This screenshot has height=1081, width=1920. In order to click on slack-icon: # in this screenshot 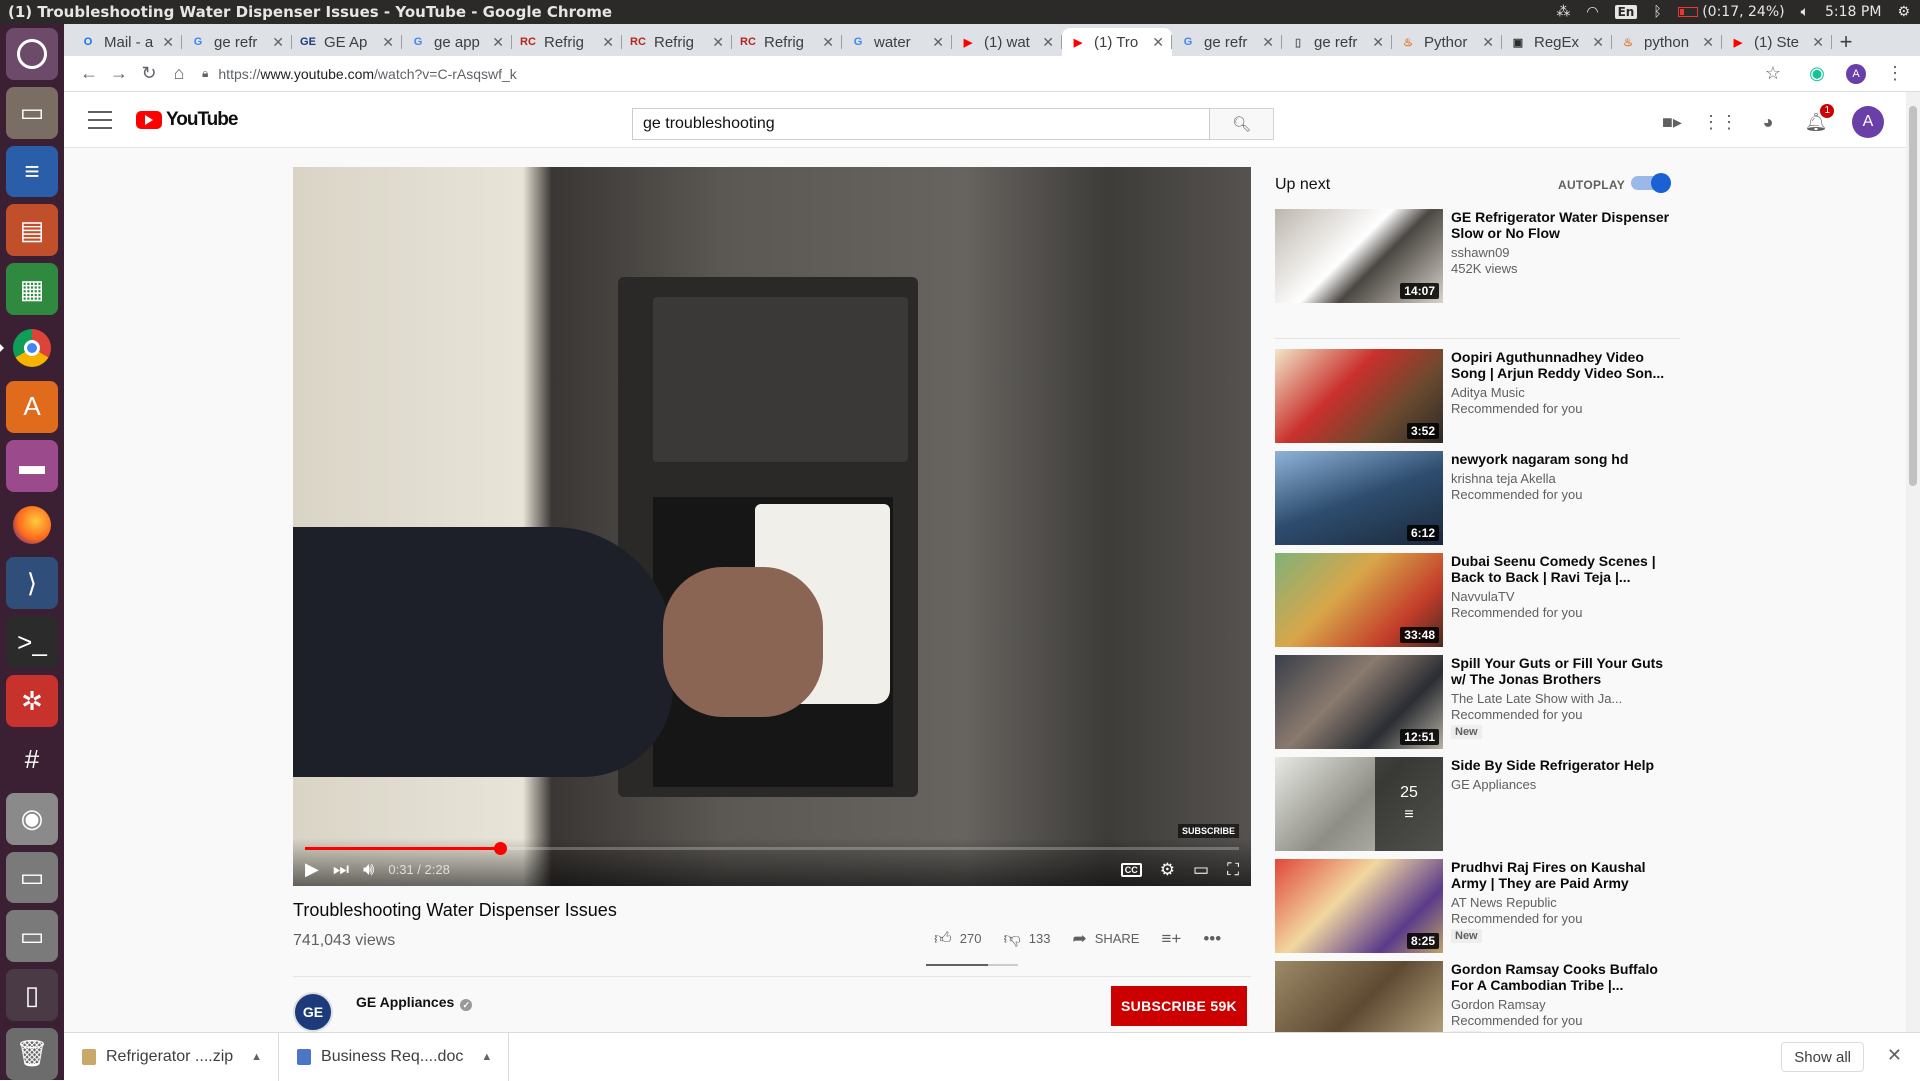, I will do `click(32, 759)`.